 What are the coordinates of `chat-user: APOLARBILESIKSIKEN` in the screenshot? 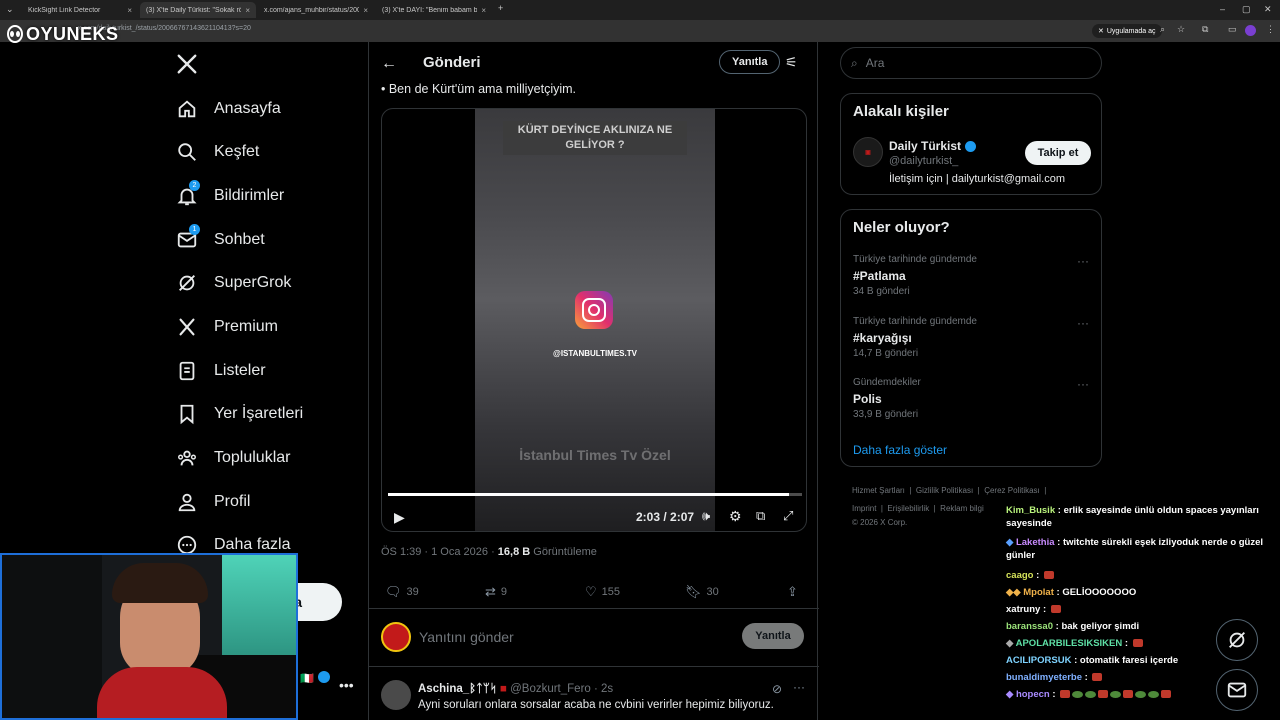 It's located at (1069, 643).